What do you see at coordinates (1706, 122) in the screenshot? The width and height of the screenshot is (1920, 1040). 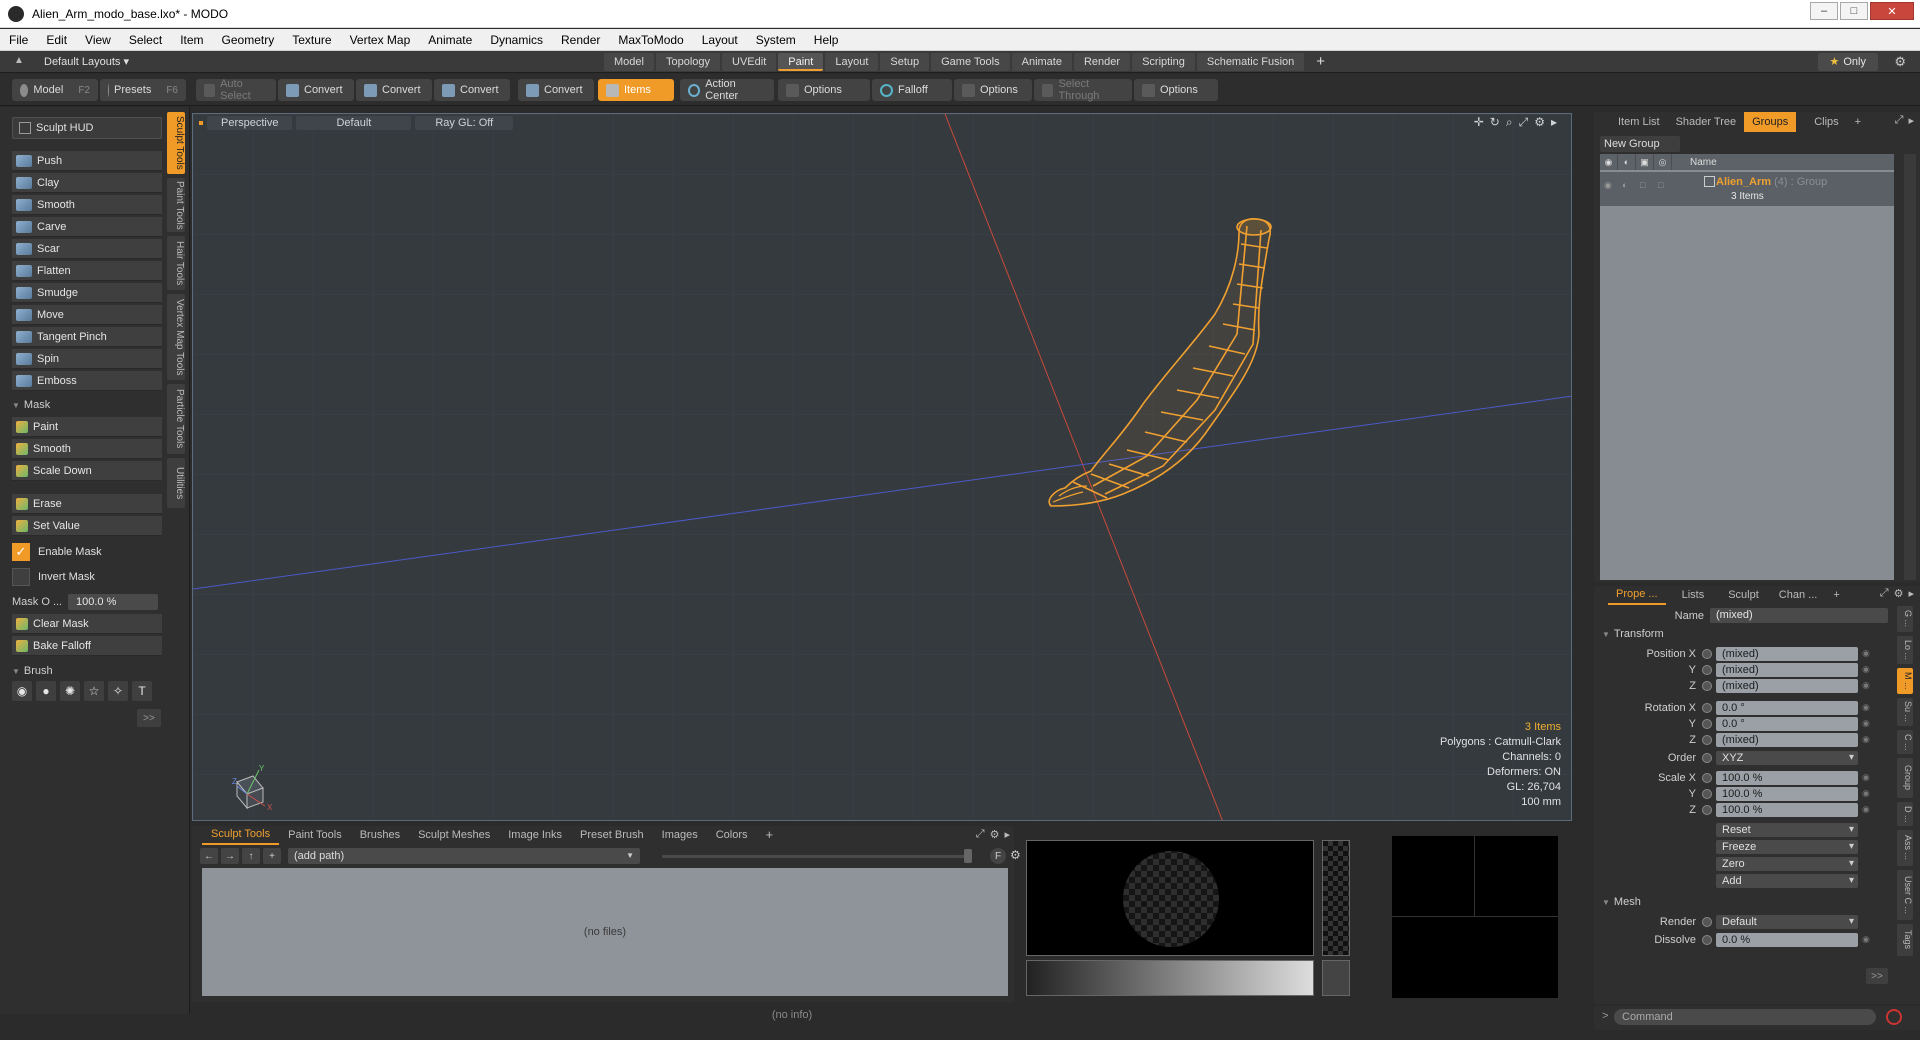 I see `tab-shader-tree: Shader Tree` at bounding box center [1706, 122].